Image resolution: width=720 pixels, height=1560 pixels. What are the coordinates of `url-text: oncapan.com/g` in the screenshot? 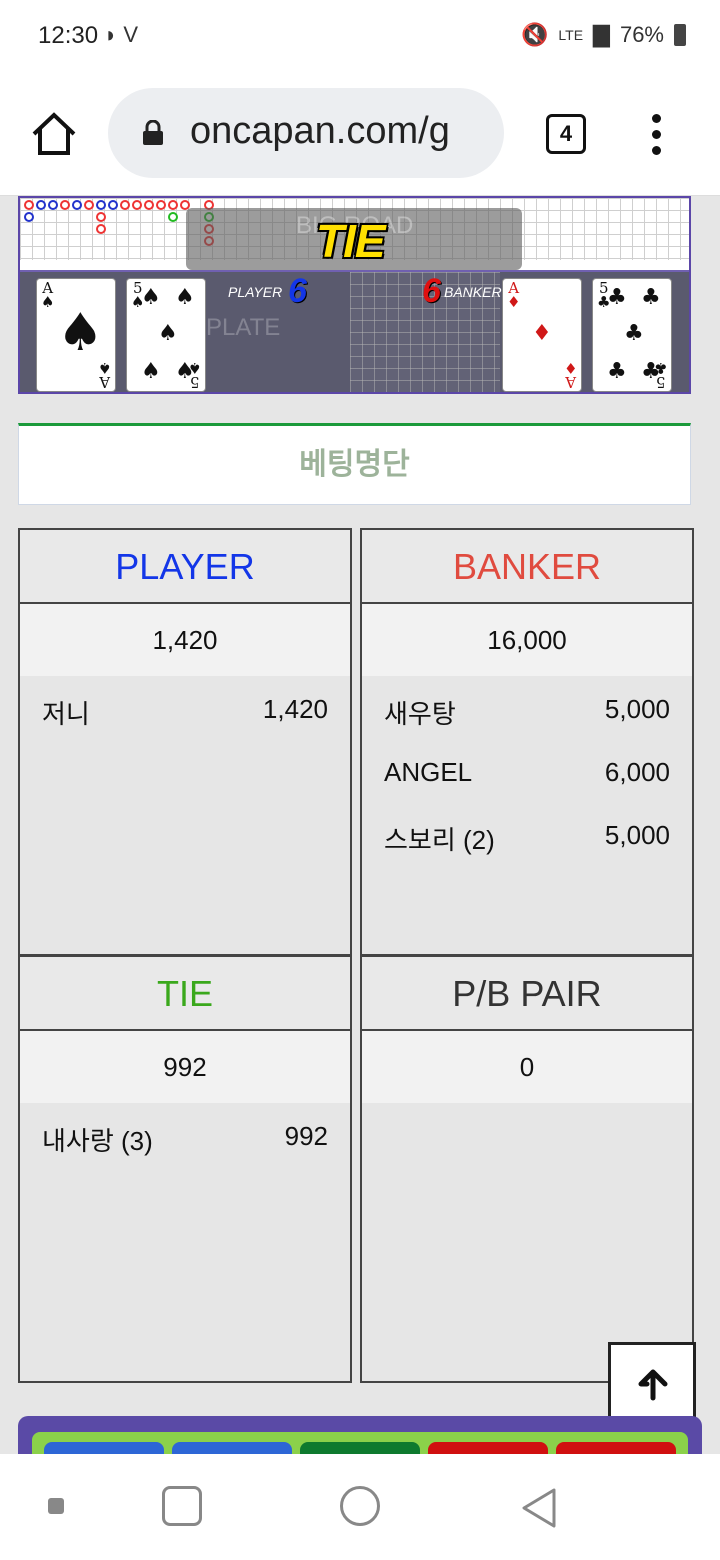 It's located at (320, 131).